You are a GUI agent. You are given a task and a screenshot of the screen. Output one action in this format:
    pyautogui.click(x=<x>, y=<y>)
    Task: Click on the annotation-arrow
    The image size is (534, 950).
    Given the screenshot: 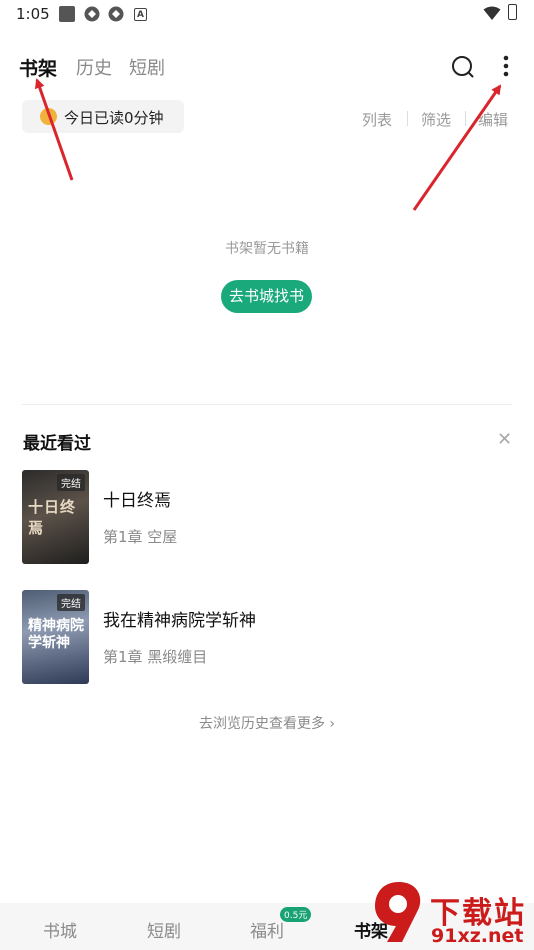 What is the action you would take?
    pyautogui.click(x=457, y=147)
    